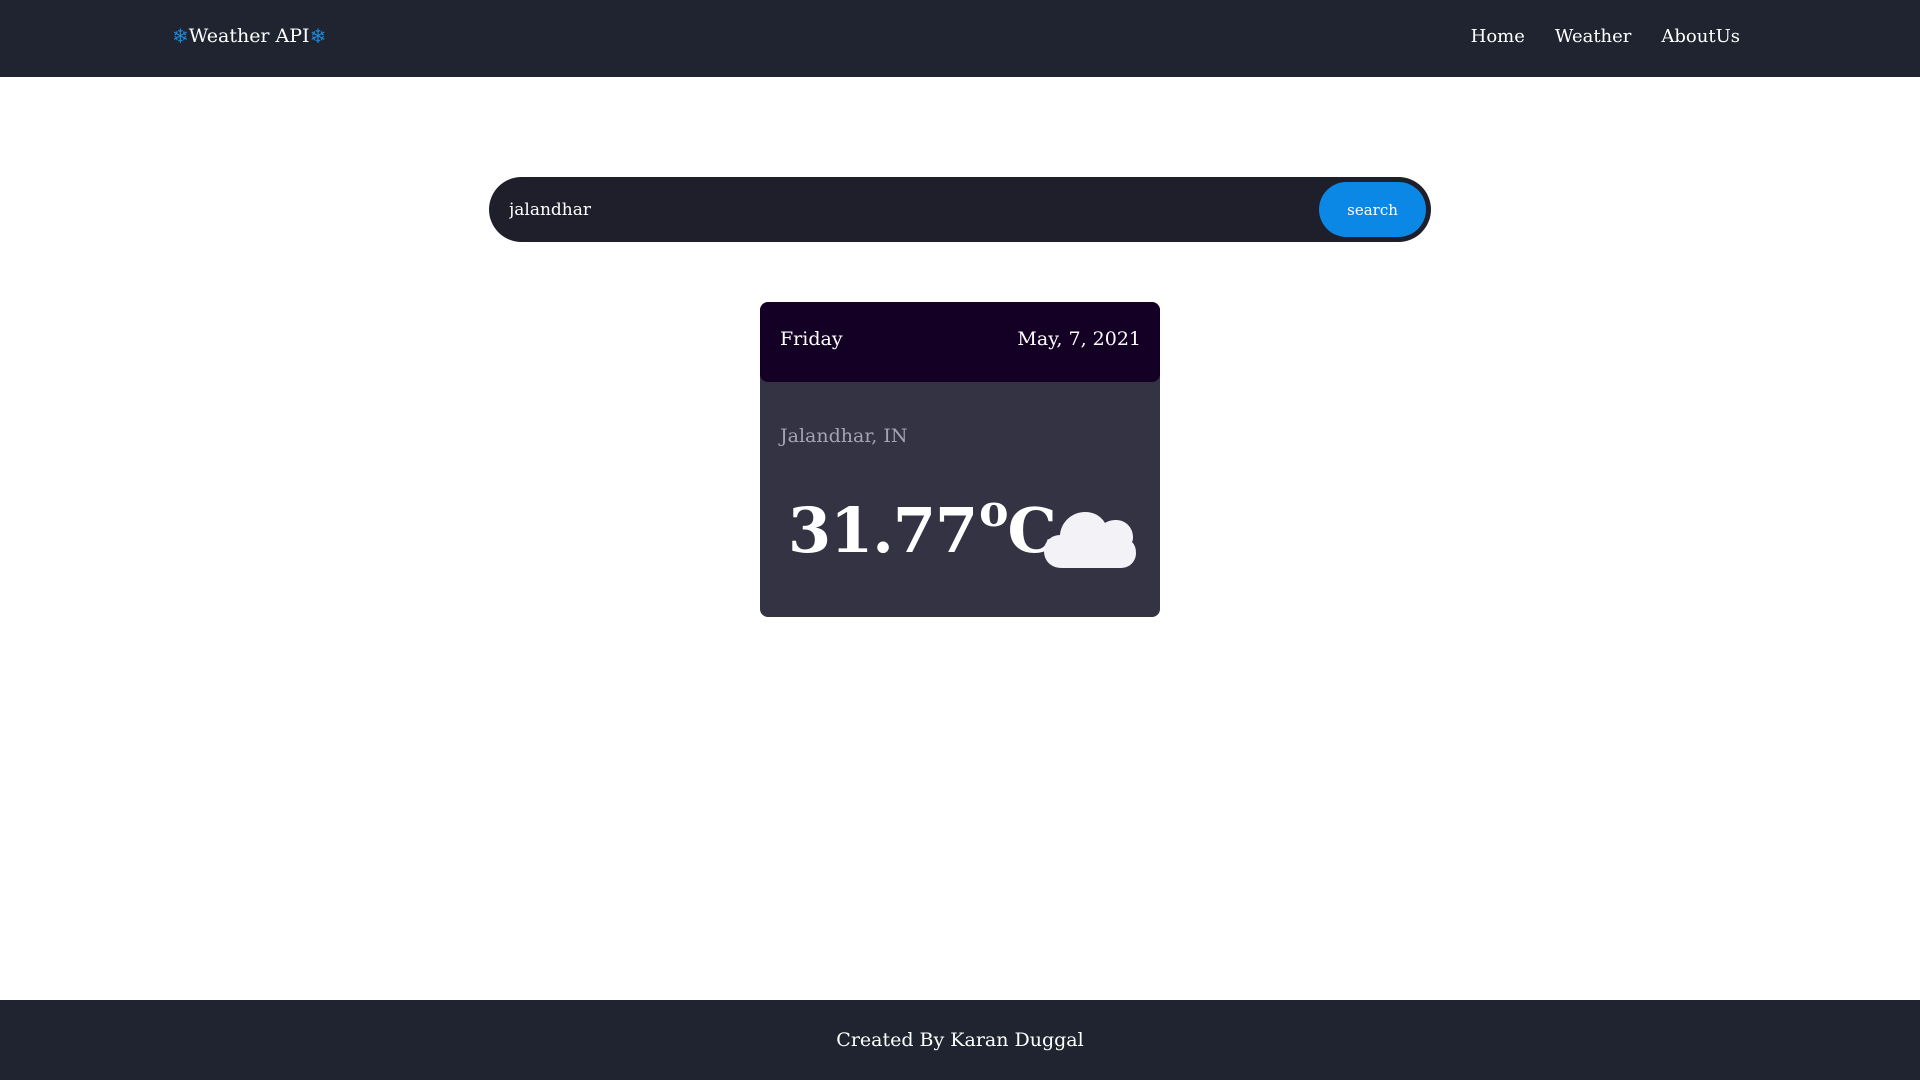 This screenshot has height=1080, width=1920. What do you see at coordinates (1372, 209) in the screenshot?
I see `search-button: search` at bounding box center [1372, 209].